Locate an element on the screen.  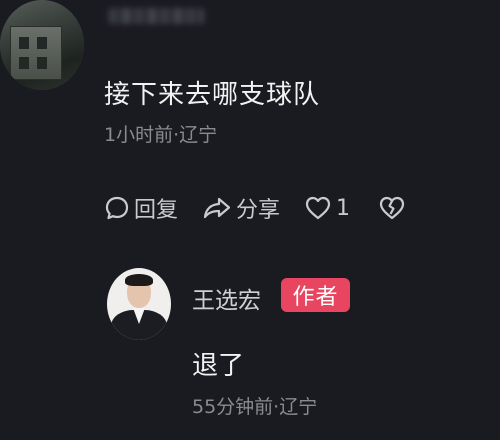
avatar-building is located at coordinates (36, 53).